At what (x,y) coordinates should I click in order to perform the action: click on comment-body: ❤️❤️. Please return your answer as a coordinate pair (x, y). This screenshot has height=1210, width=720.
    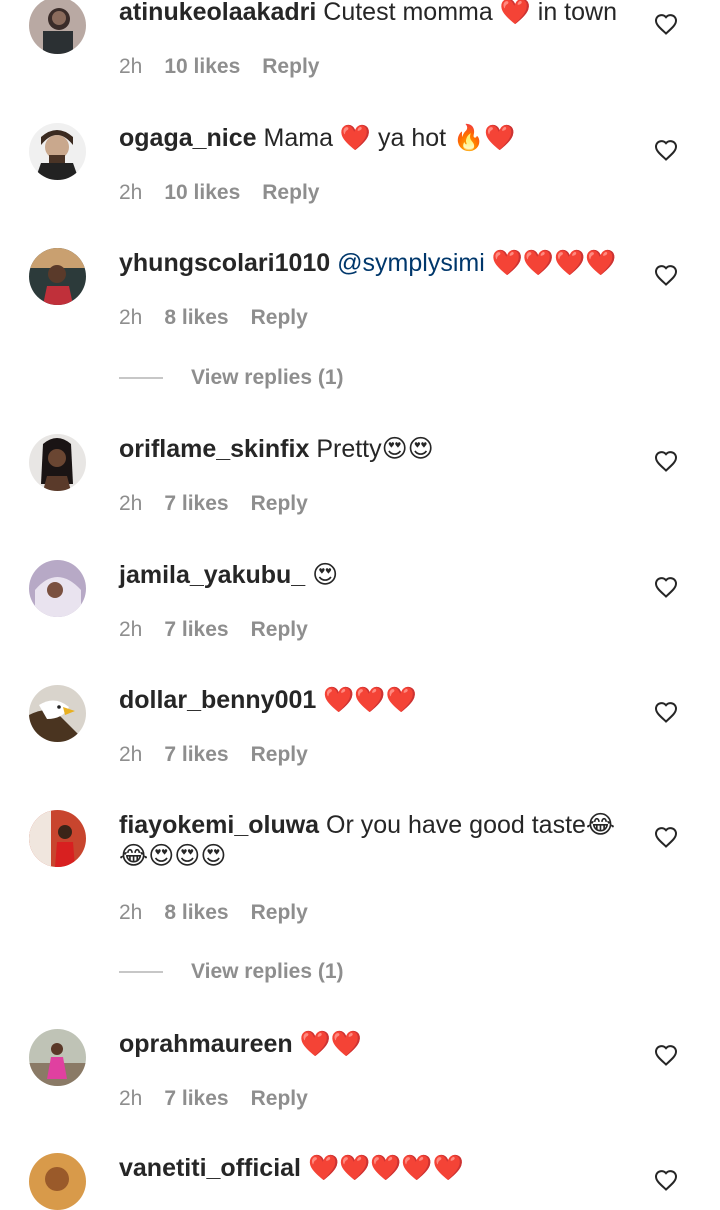
    Looking at the image, I should click on (330, 1044).